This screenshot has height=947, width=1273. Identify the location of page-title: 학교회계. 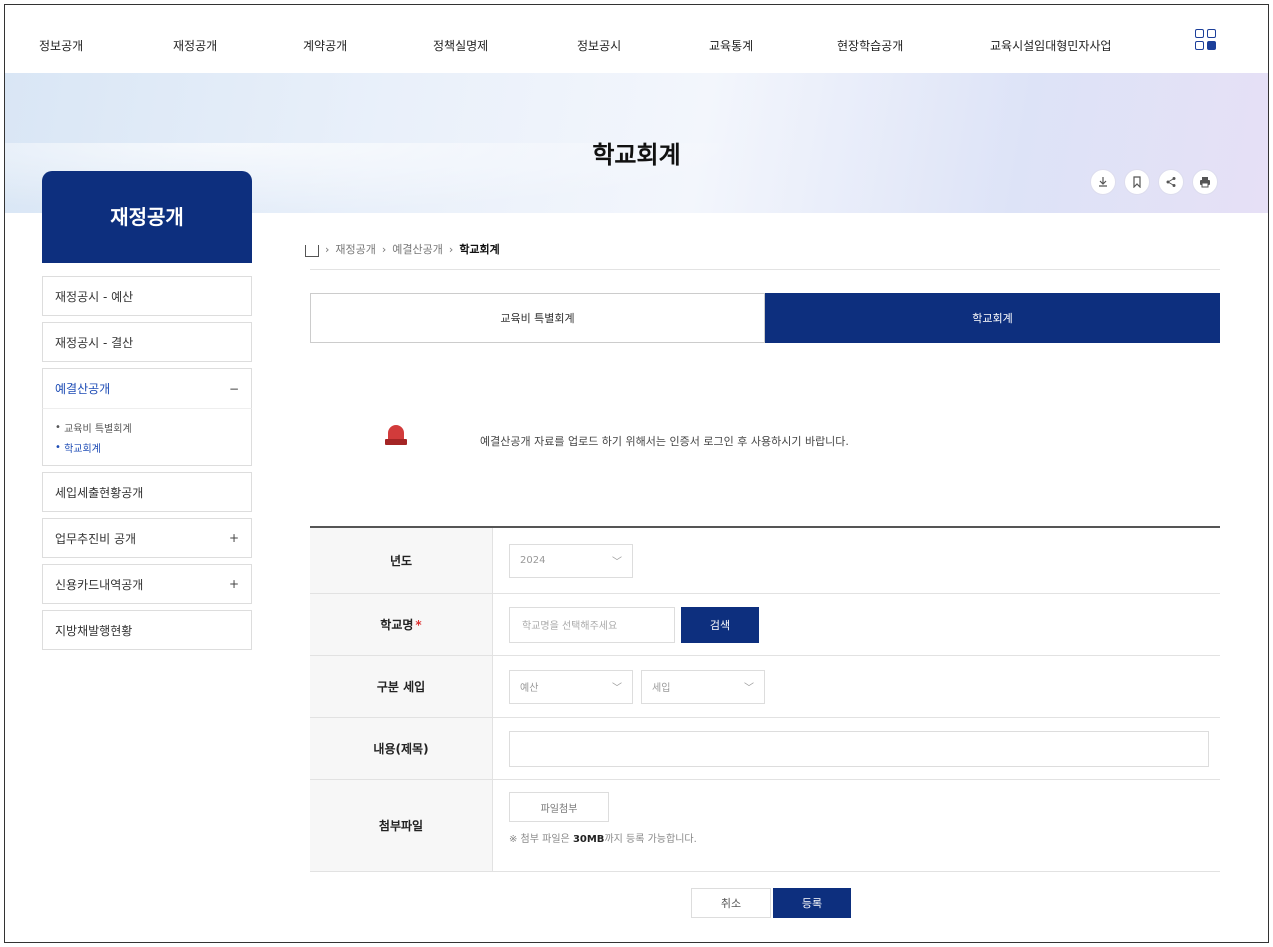
(636, 155).